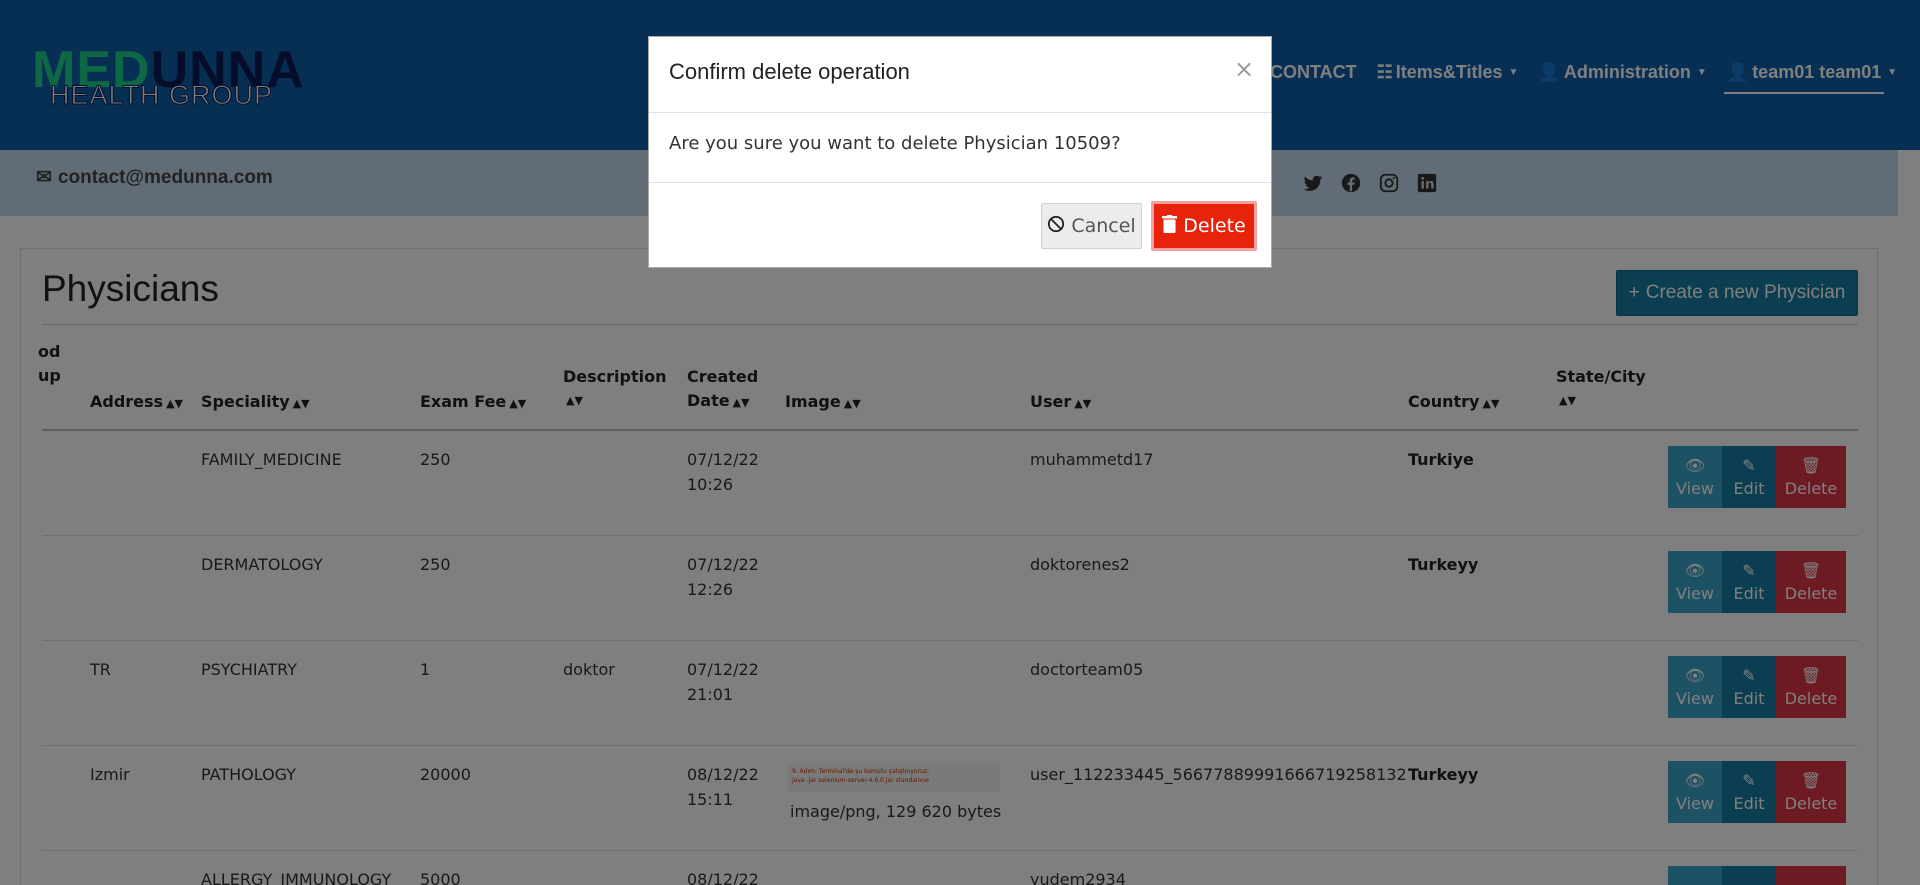  I want to click on modal-header: Confirm delete operation ×, so click(960, 75).